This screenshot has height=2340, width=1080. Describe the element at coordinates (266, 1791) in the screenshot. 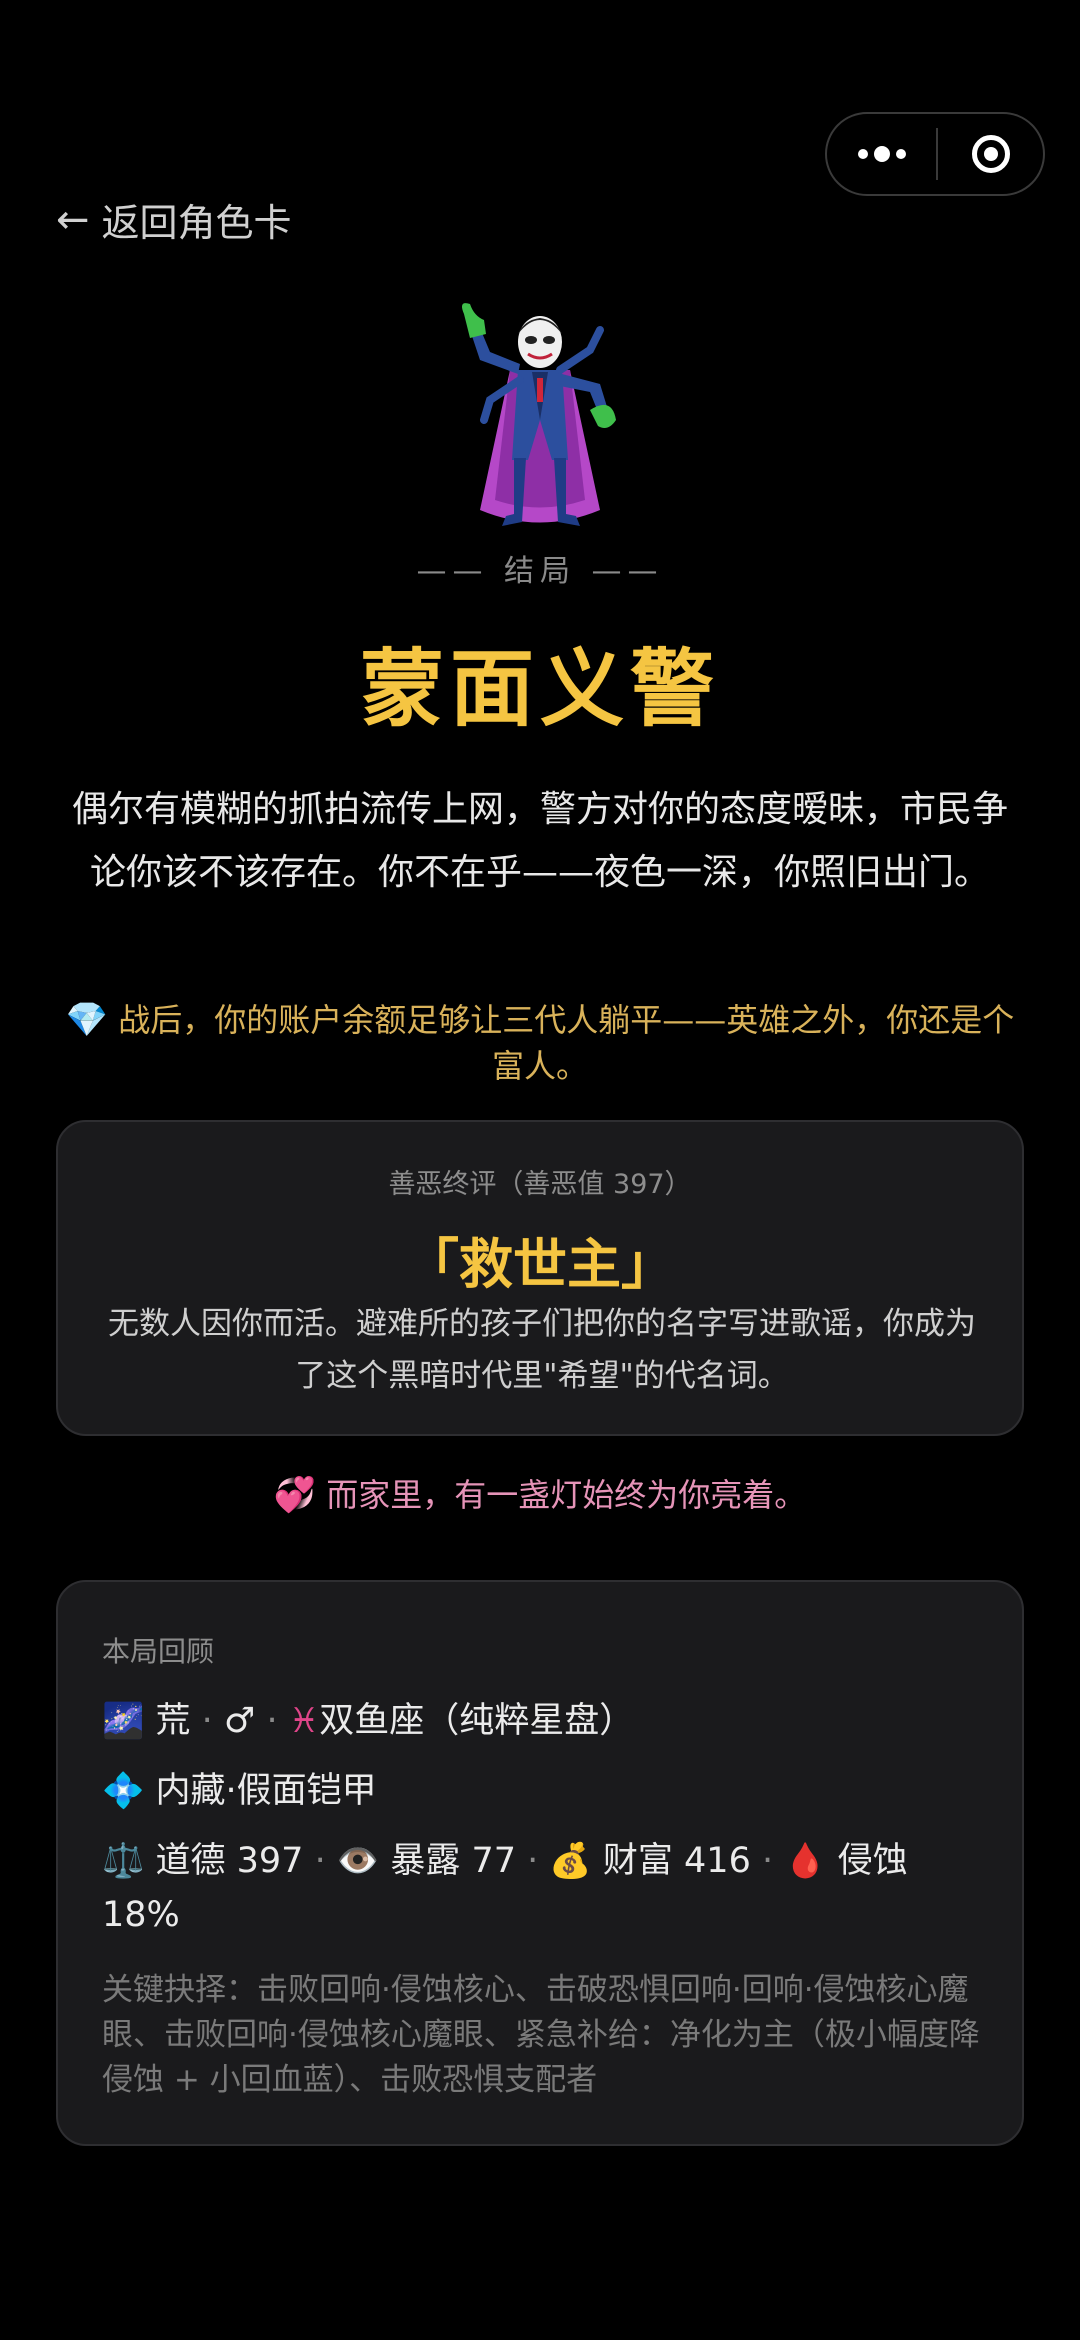

I see `equipment-text: 内藏·假面铠甲` at that location.